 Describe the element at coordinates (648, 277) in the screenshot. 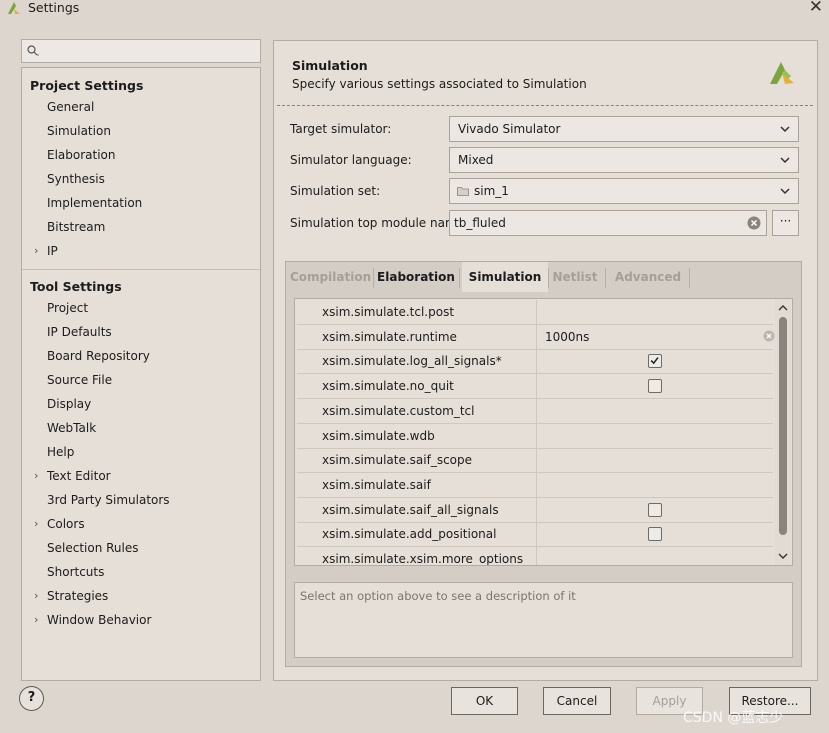

I see `tab-advanced: Advanced` at that location.